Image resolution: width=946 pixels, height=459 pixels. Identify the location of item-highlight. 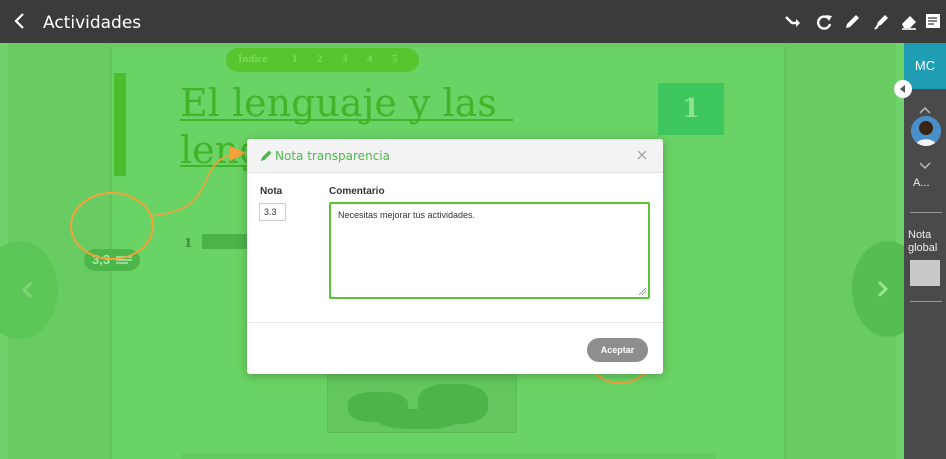
(225, 241).